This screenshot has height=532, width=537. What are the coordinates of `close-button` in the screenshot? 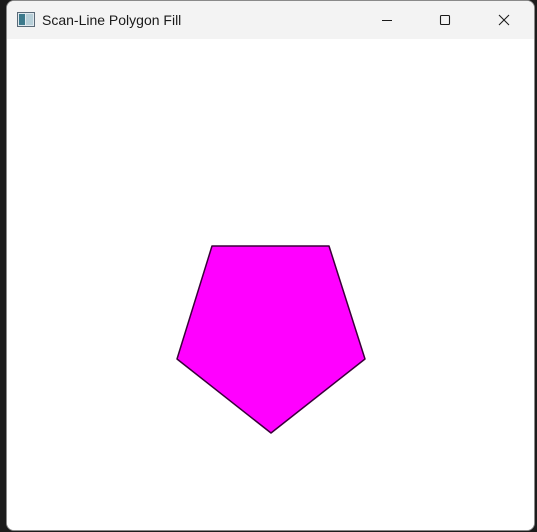 It's located at (504, 20).